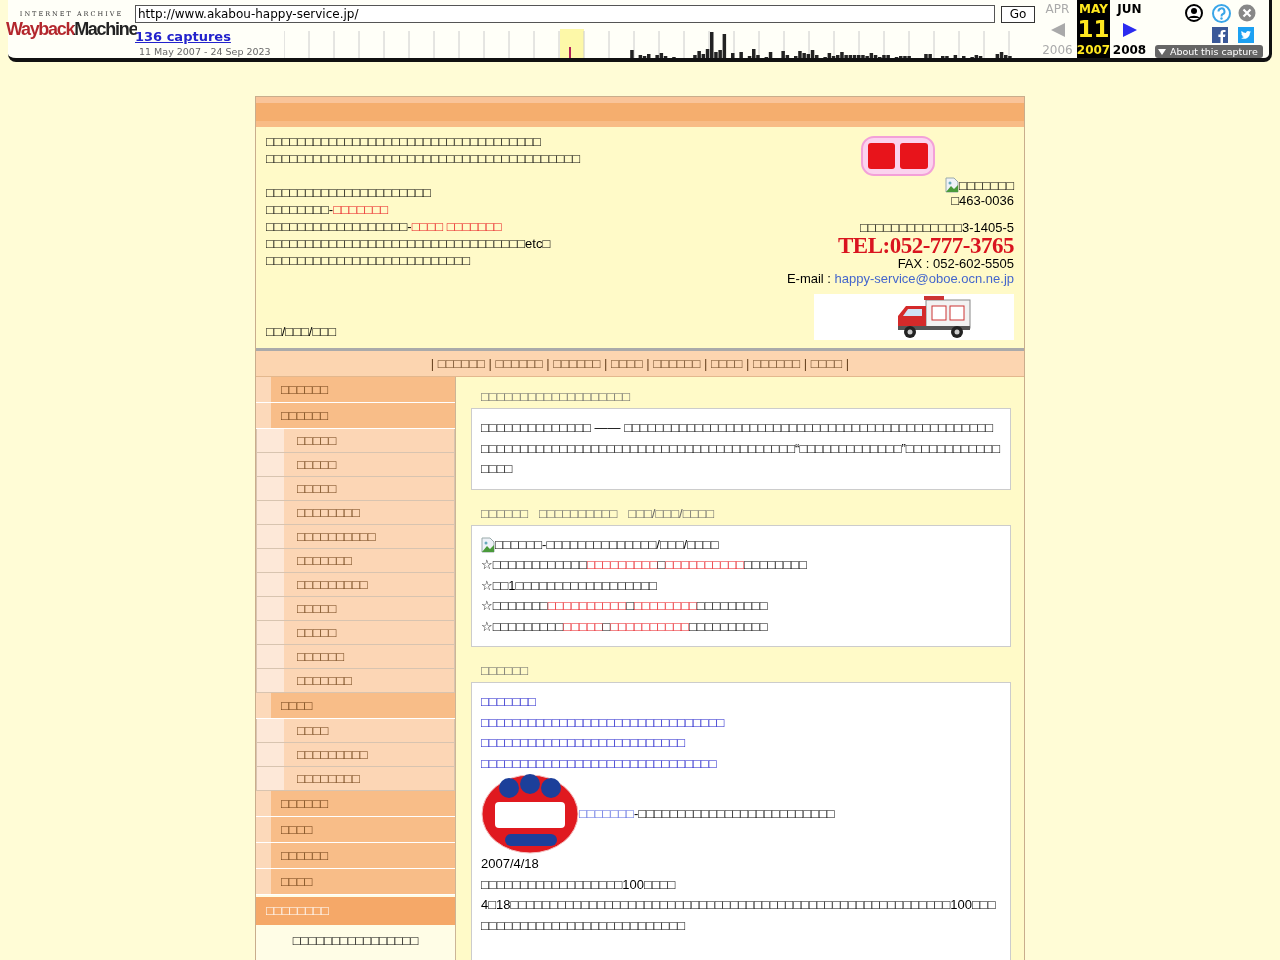 The width and height of the screenshot is (1280, 960). Describe the element at coordinates (1129, 30) in the screenshot. I see `next-arrow-icon` at that location.